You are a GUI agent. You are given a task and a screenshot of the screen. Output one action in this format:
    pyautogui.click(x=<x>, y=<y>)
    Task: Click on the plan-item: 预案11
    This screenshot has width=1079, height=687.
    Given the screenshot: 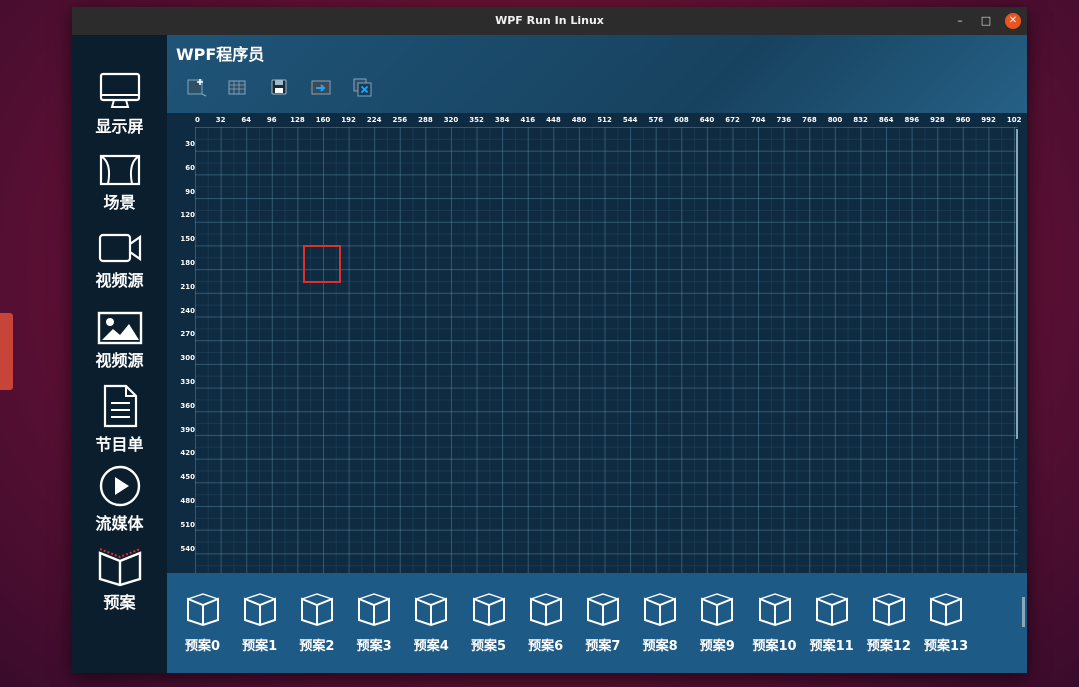 What is the action you would take?
    pyautogui.click(x=831, y=623)
    